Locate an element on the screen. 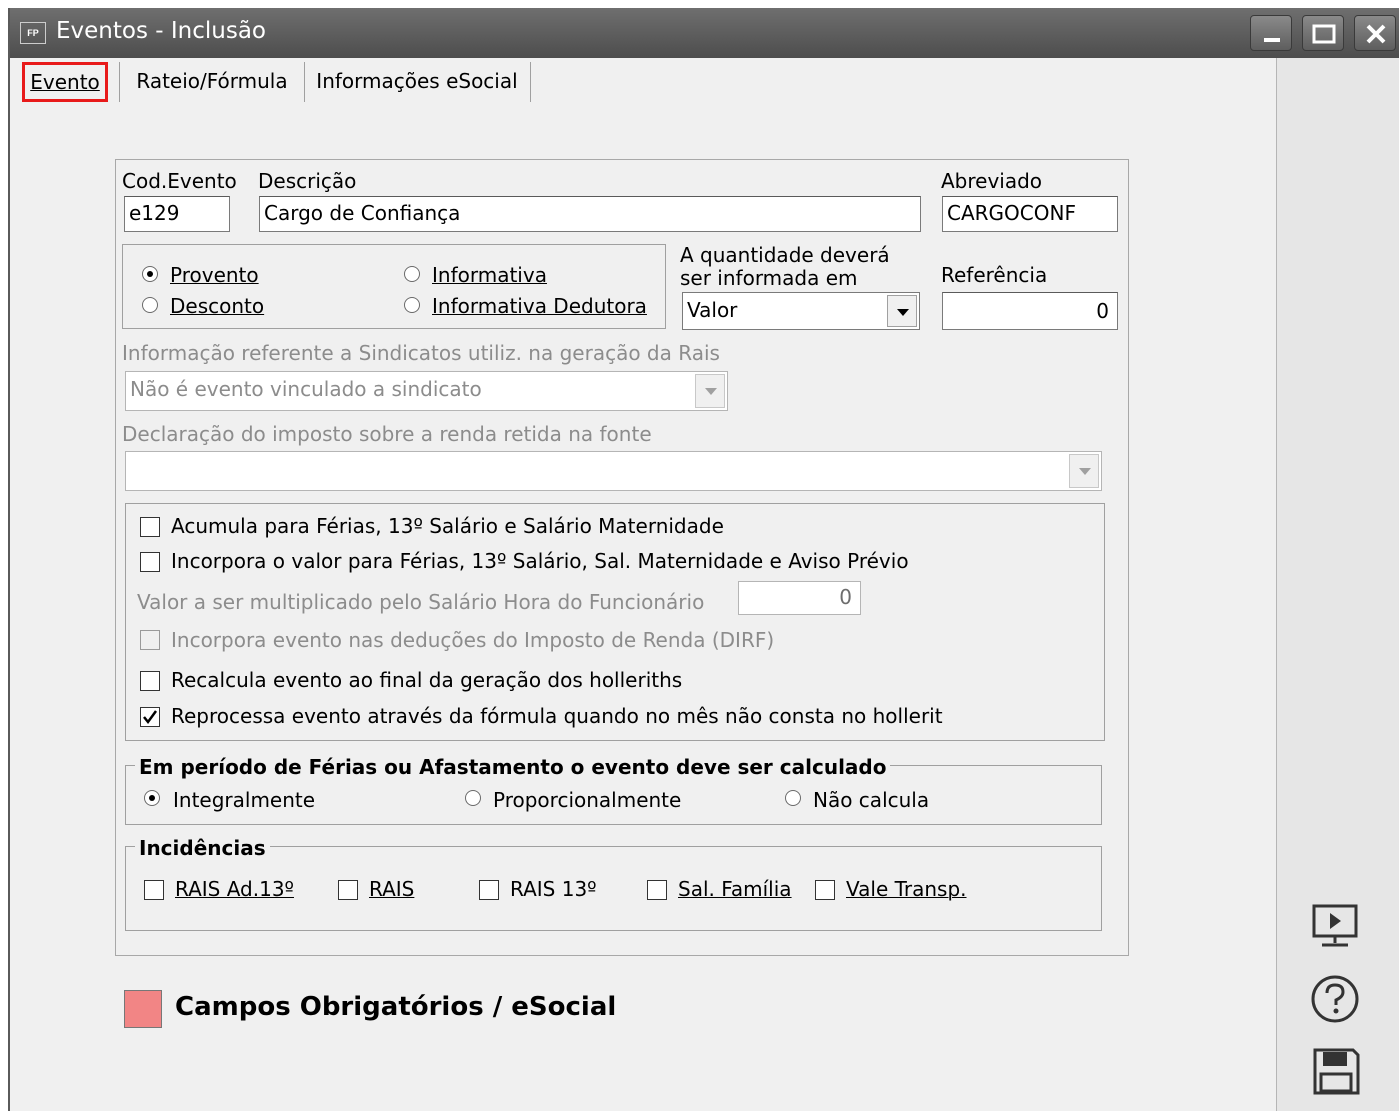  provento-radio is located at coordinates (150, 274).